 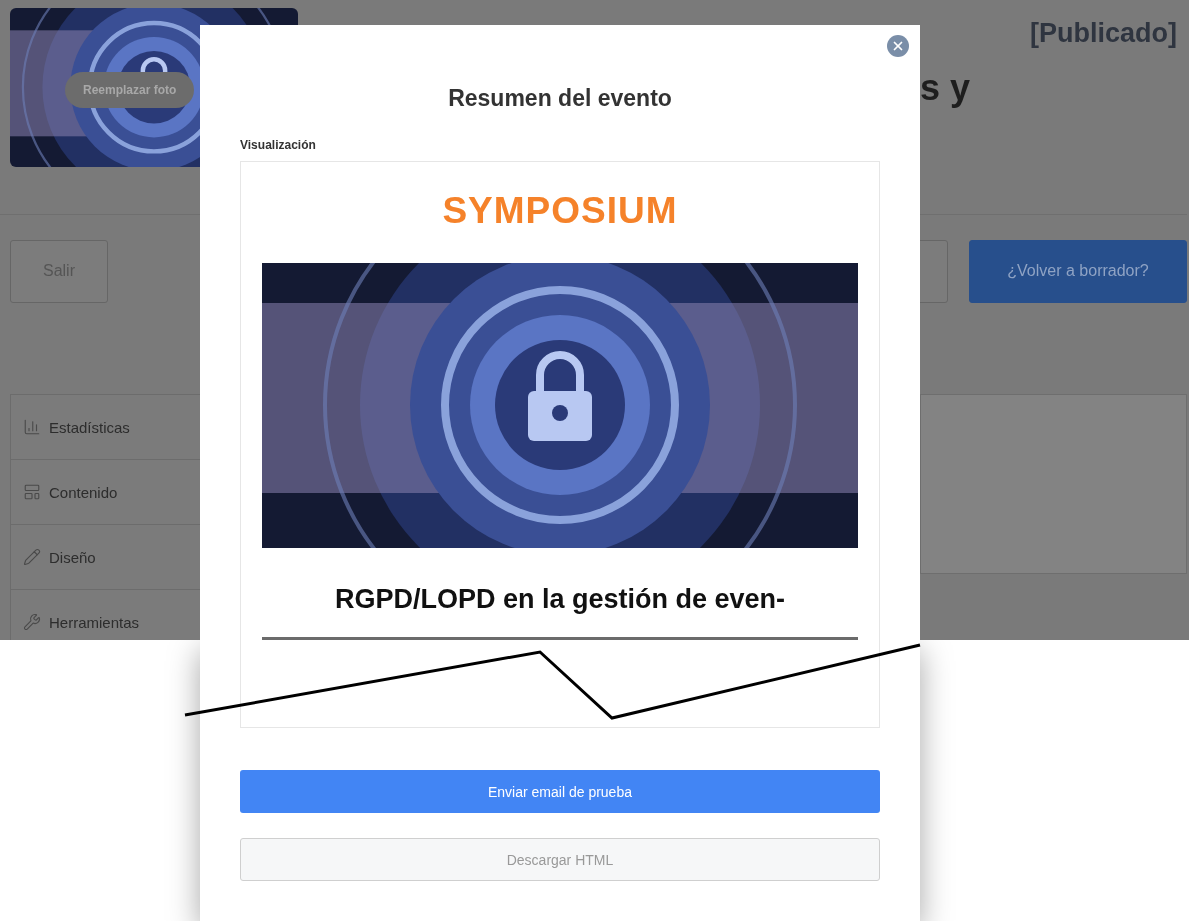 What do you see at coordinates (94, 622) in the screenshot?
I see `menu-item: Herramientas` at bounding box center [94, 622].